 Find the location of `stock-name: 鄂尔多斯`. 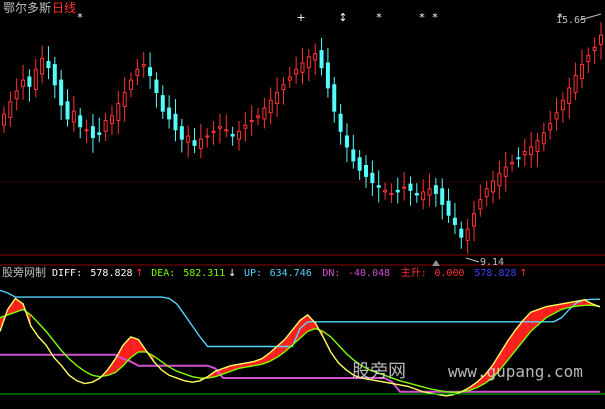

stock-name: 鄂尔多斯 is located at coordinates (27, 7).